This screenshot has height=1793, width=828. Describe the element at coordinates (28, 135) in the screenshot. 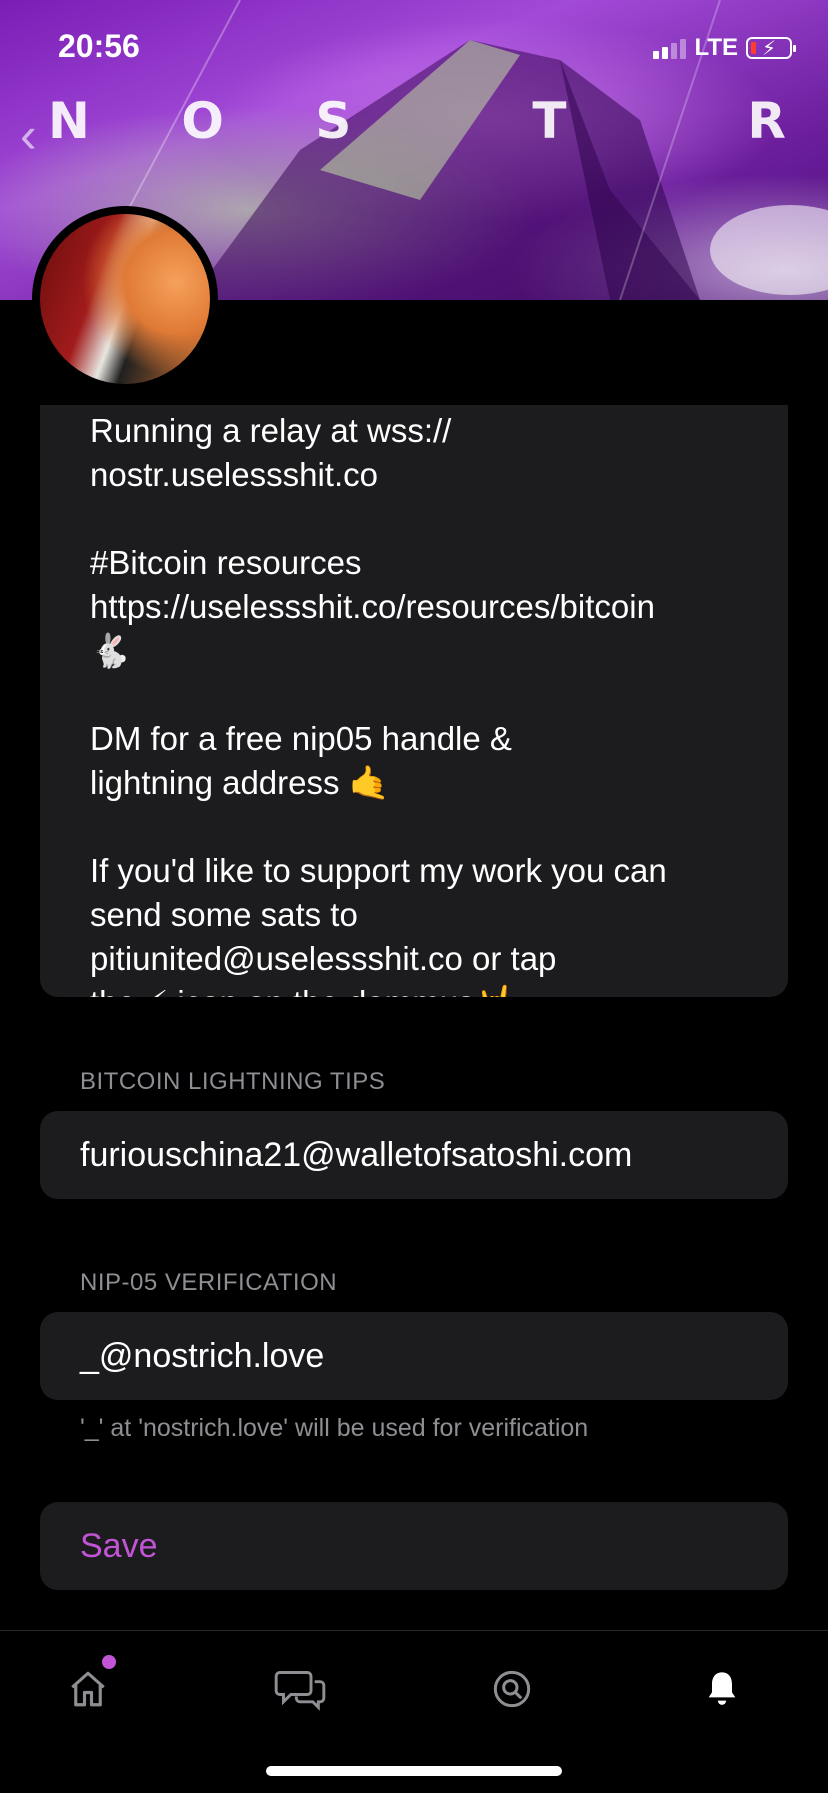

I see `back-icon: ‹` at that location.